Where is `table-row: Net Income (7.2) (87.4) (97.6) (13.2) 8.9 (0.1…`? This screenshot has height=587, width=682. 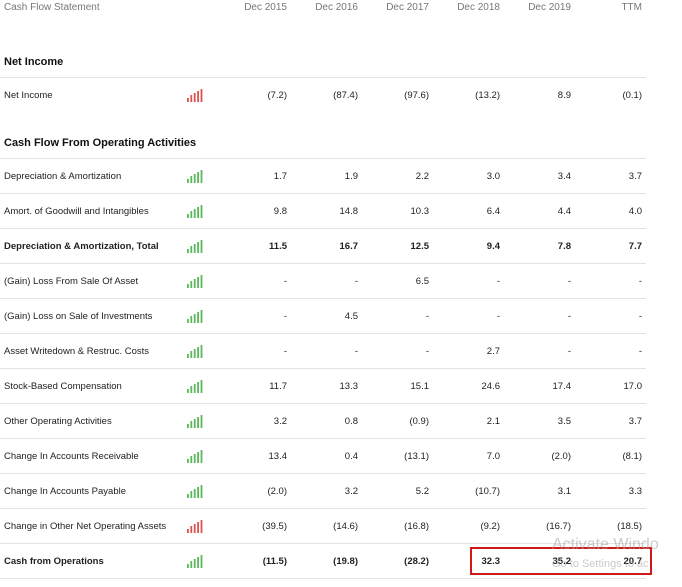
table-row: Net Income (7.2) (87.4) (97.6) (13.2) 8.9 (0.1… is located at coordinates (323, 95).